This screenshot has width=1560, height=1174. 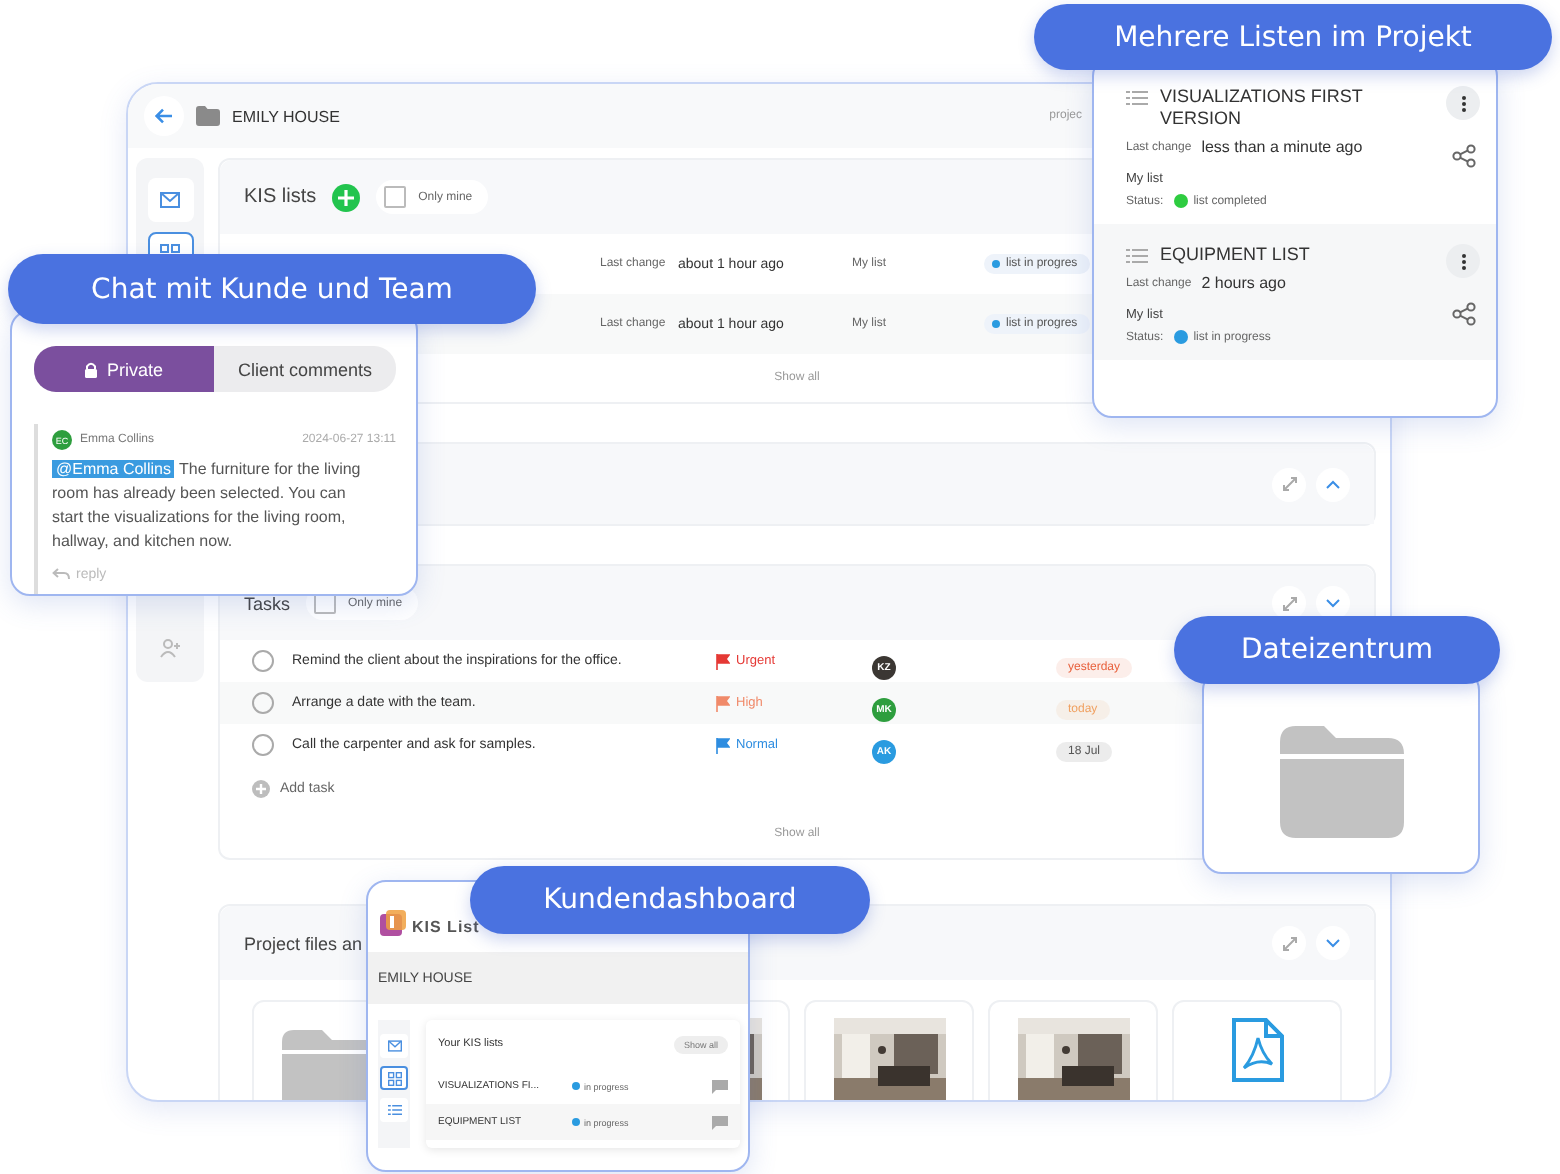 I want to click on grid-tab, so click(x=394, y=1078).